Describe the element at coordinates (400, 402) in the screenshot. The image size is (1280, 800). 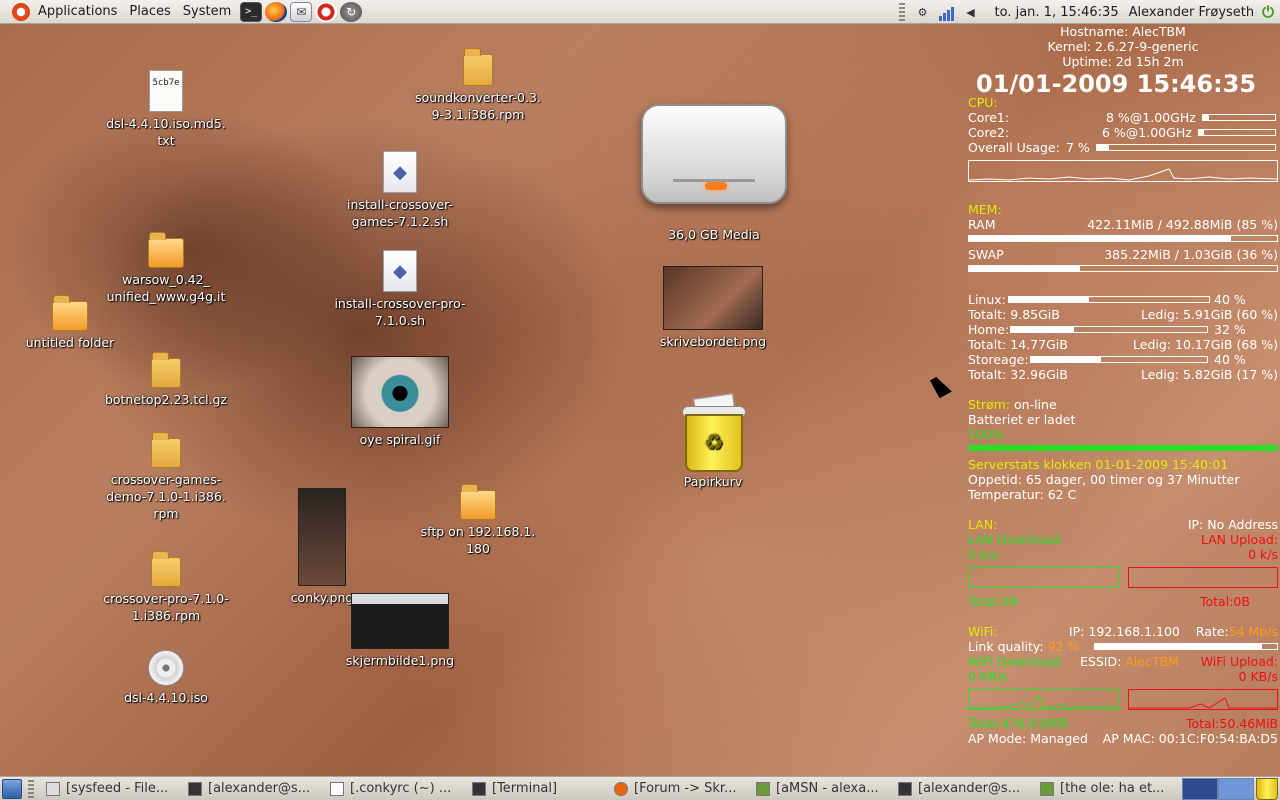
I see `desktop-icon-oye-spiral: oye spiral.gif` at that location.